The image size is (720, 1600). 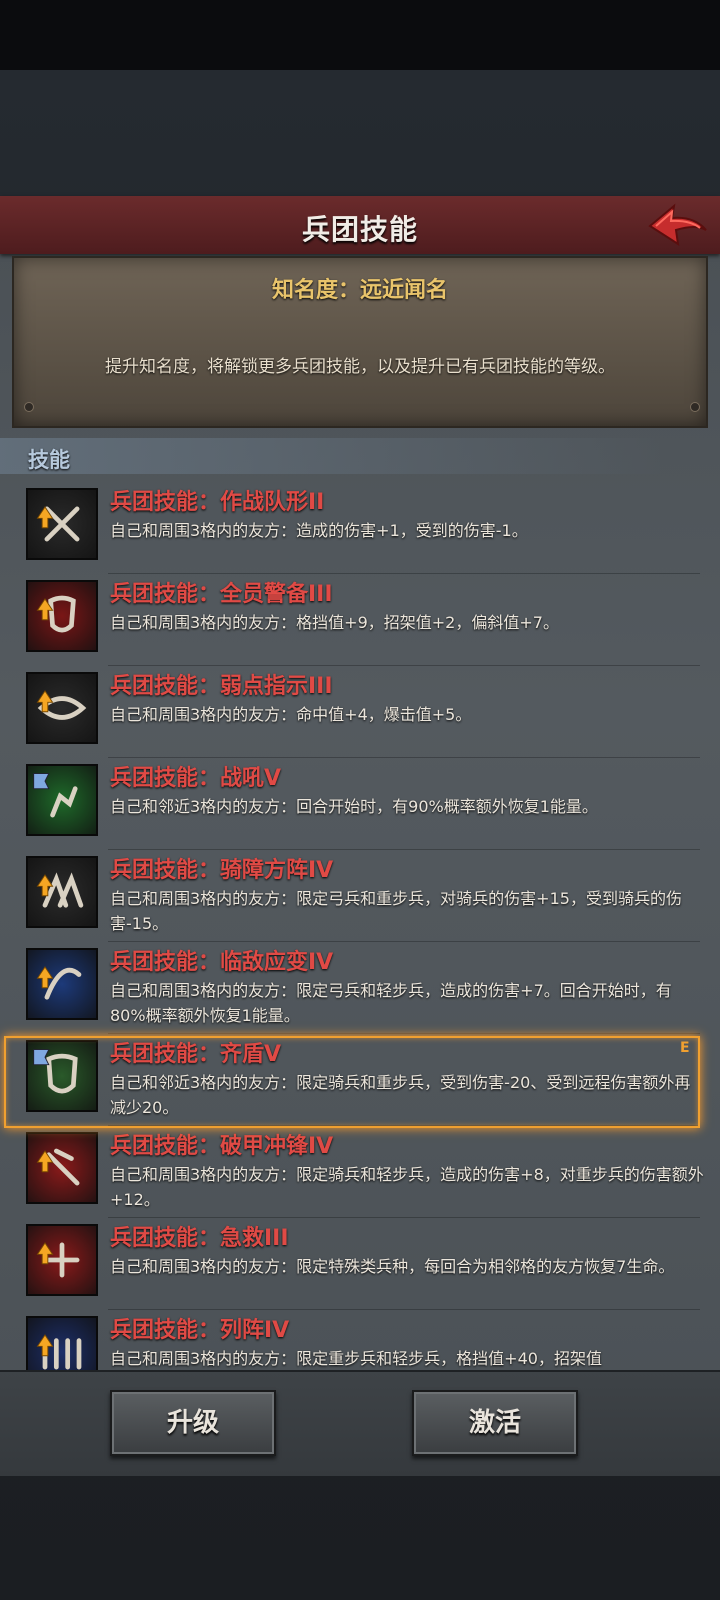 I want to click on adapt-icon, so click(x=62, y=984).